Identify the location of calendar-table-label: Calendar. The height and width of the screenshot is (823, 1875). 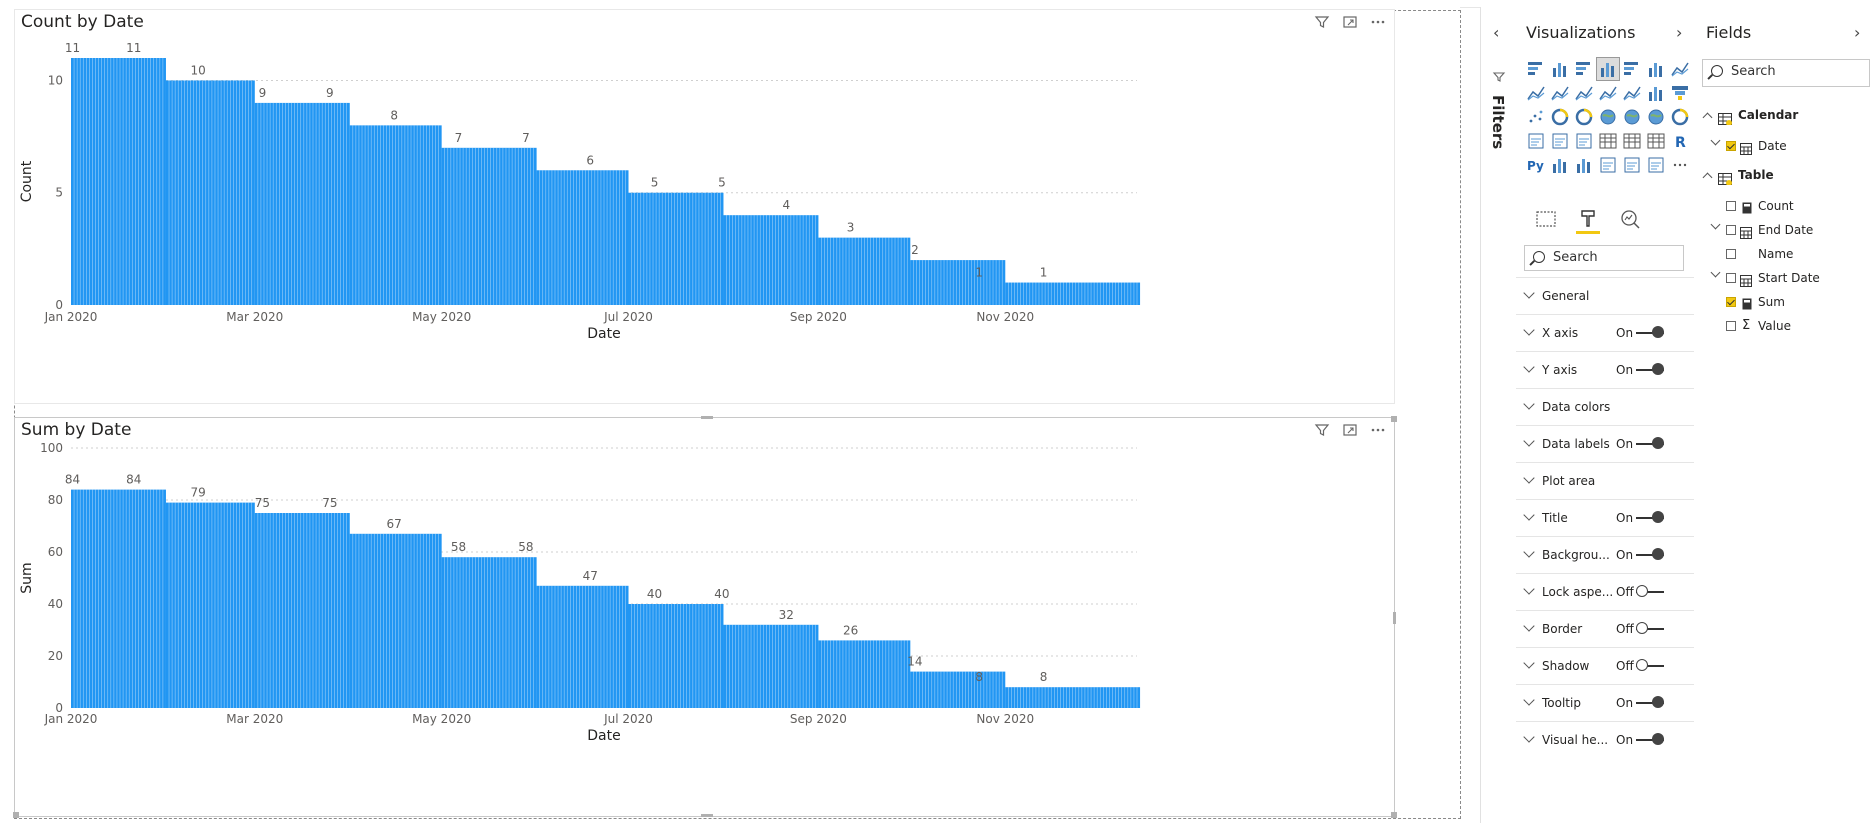
(1768, 115).